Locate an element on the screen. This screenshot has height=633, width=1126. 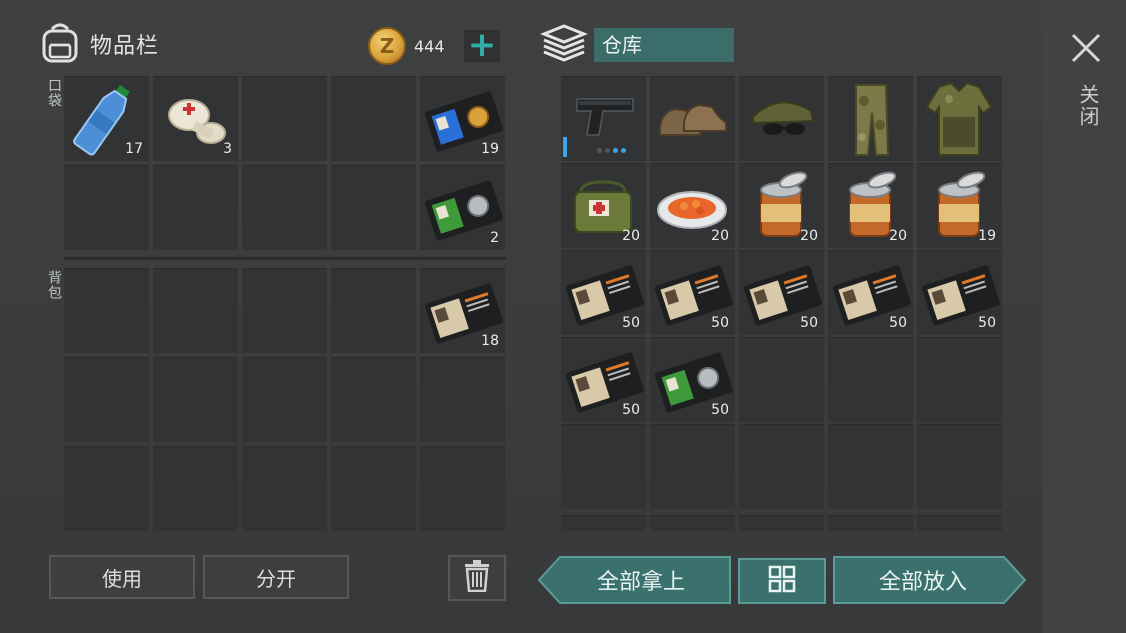
item-quantity: 3 is located at coordinates (227, 149).